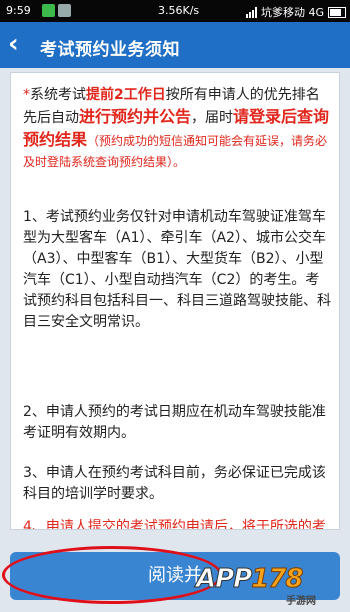  What do you see at coordinates (110, 50) in the screenshot?
I see `page-title: 考试预约业务须知` at bounding box center [110, 50].